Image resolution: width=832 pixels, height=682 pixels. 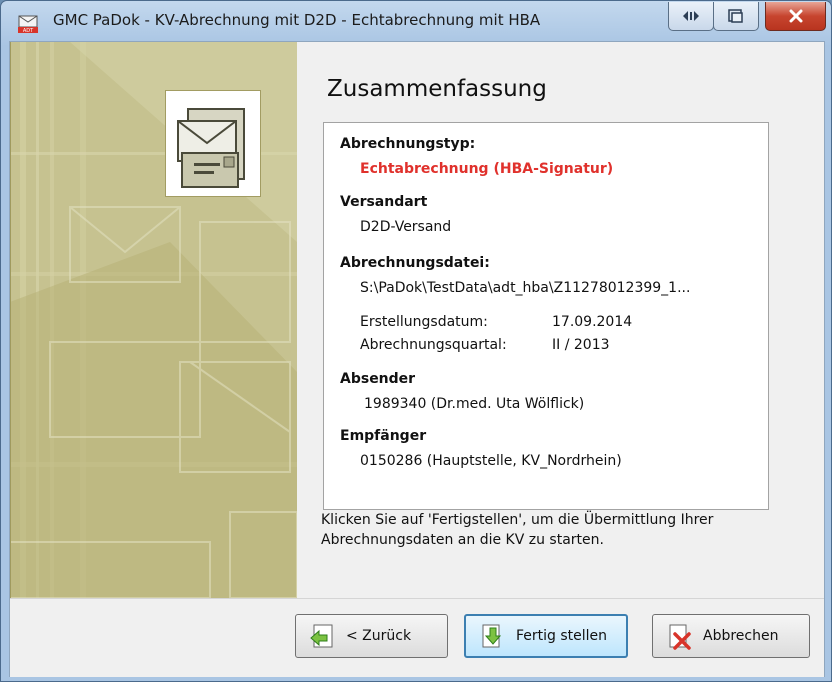 What do you see at coordinates (492, 636) in the screenshot?
I see `document-arrow-down-icon` at bounding box center [492, 636].